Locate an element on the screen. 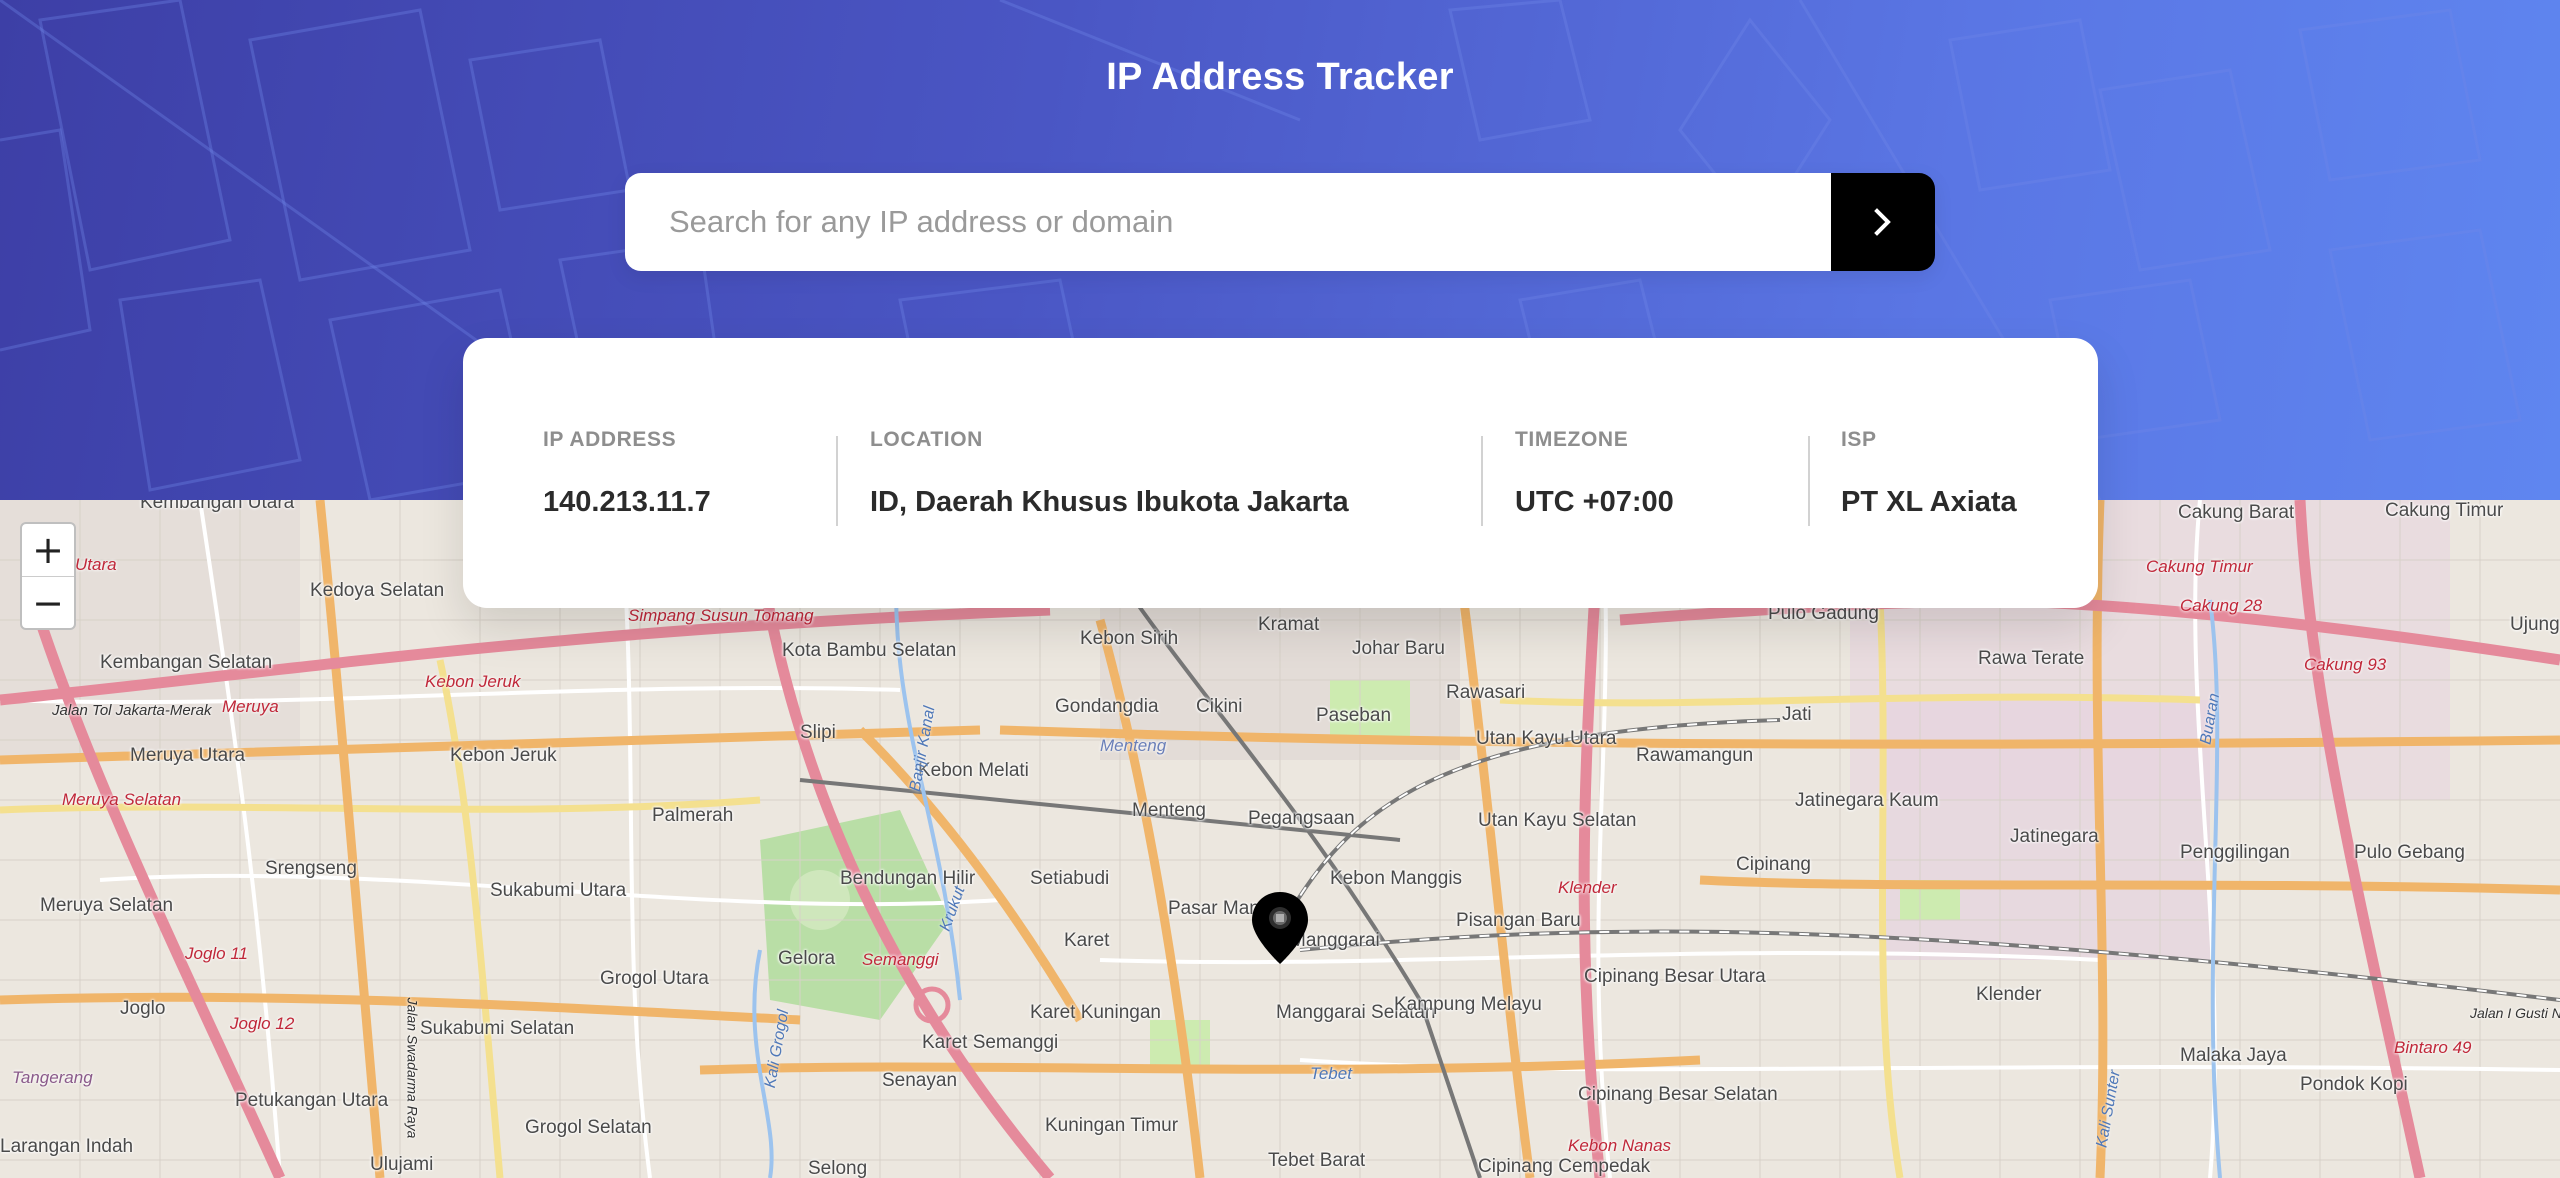 The width and height of the screenshot is (2560, 1178). isp-value: PT XL Axiata is located at coordinates (1929, 502).